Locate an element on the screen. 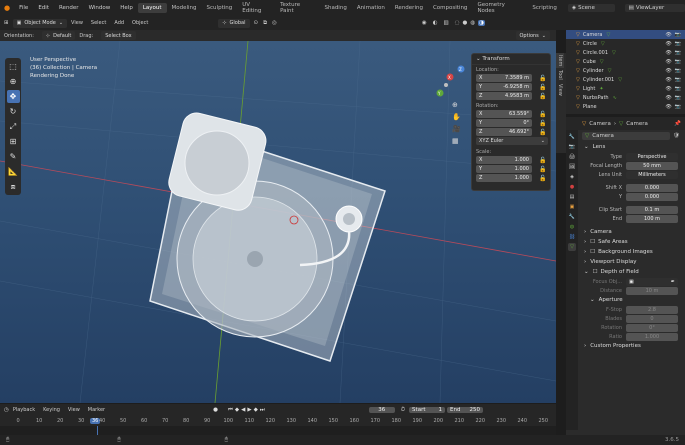  outliner-item-cylinder: ▽ Cylinder ▽ 👁 📷 is located at coordinates (625, 70).